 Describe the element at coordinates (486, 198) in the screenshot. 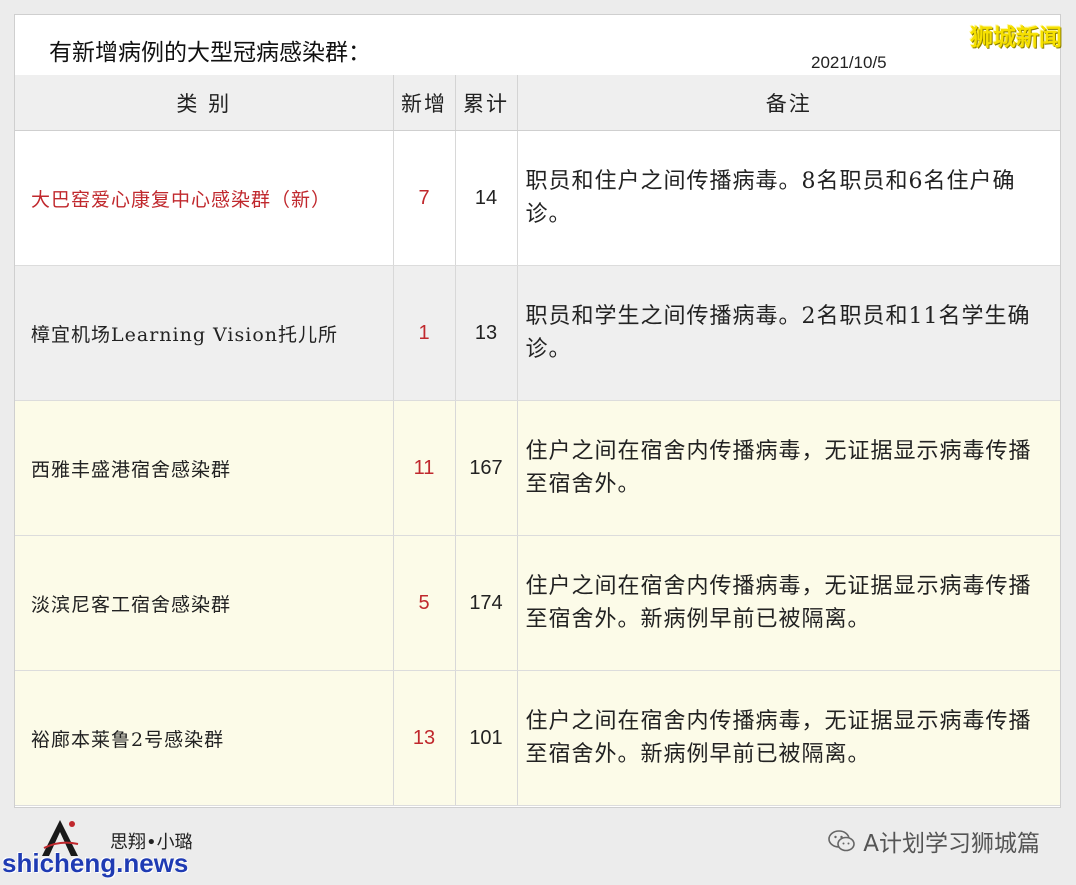

I see `total-cases: 14` at that location.